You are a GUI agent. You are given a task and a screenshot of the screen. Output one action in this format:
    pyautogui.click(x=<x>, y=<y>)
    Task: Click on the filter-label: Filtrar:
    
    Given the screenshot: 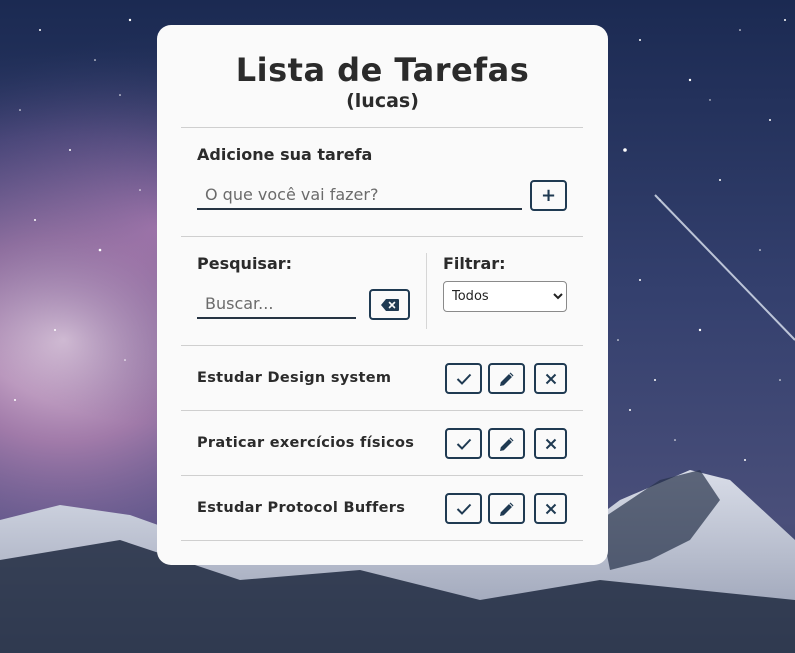 What is the action you would take?
    pyautogui.click(x=474, y=263)
    